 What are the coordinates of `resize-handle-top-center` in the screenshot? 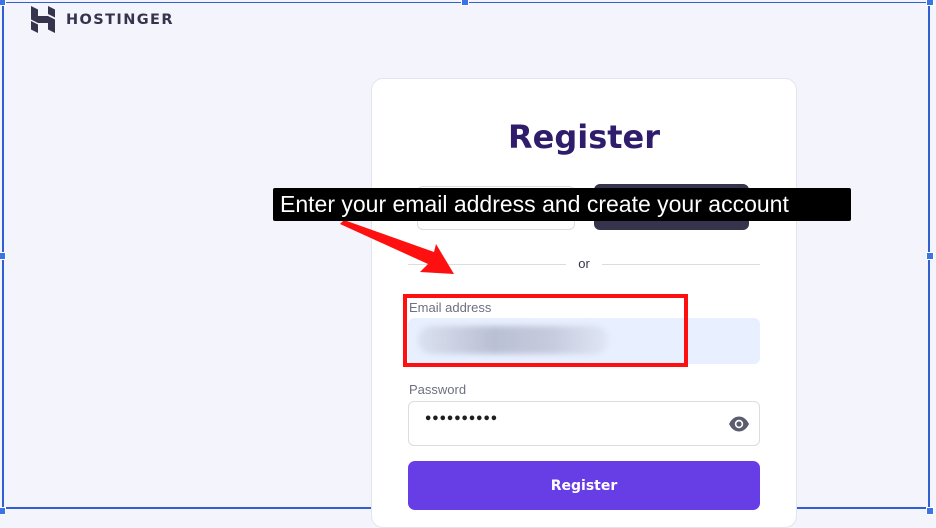 It's located at (465, 3).